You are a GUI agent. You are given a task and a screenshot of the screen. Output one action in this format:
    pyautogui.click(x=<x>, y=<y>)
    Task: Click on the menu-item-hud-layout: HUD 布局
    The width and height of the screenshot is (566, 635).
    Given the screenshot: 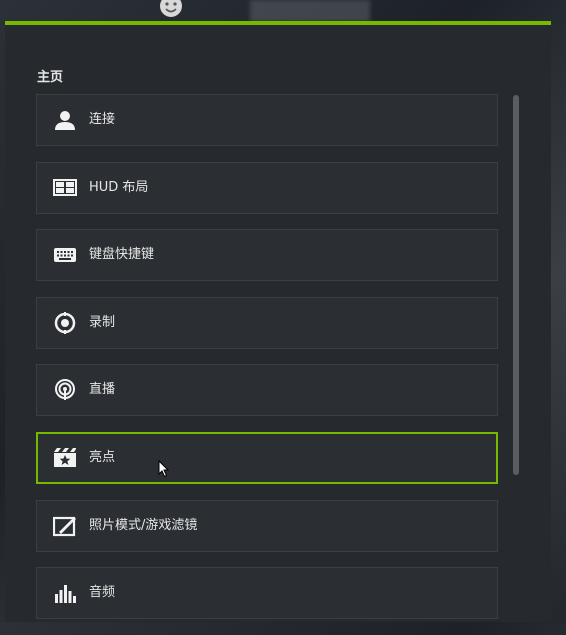 What is the action you would take?
    pyautogui.click(x=267, y=187)
    